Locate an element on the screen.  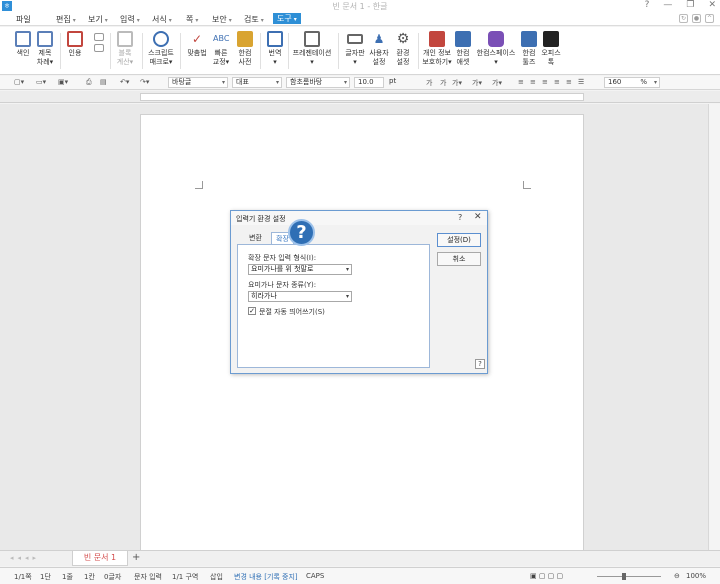
zoom-out-icon: ⊖ is located at coordinates (677, 576).